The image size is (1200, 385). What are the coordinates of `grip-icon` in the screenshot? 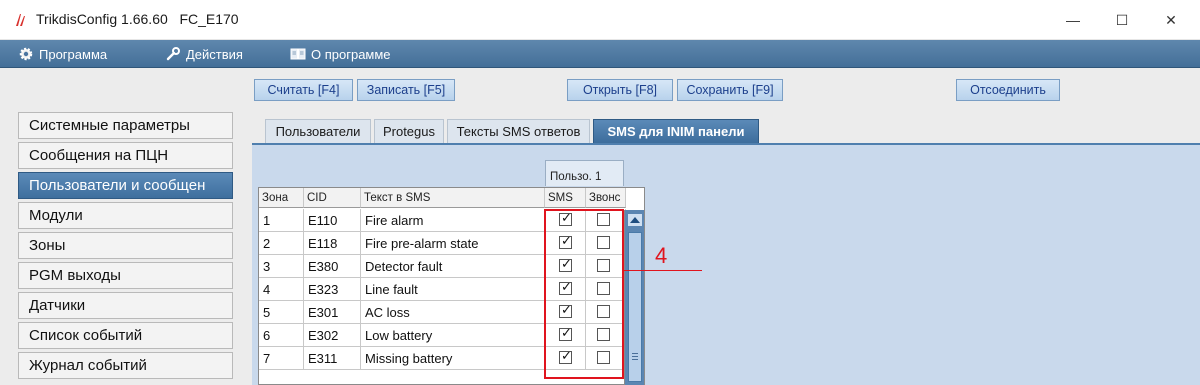 It's located at (635, 356).